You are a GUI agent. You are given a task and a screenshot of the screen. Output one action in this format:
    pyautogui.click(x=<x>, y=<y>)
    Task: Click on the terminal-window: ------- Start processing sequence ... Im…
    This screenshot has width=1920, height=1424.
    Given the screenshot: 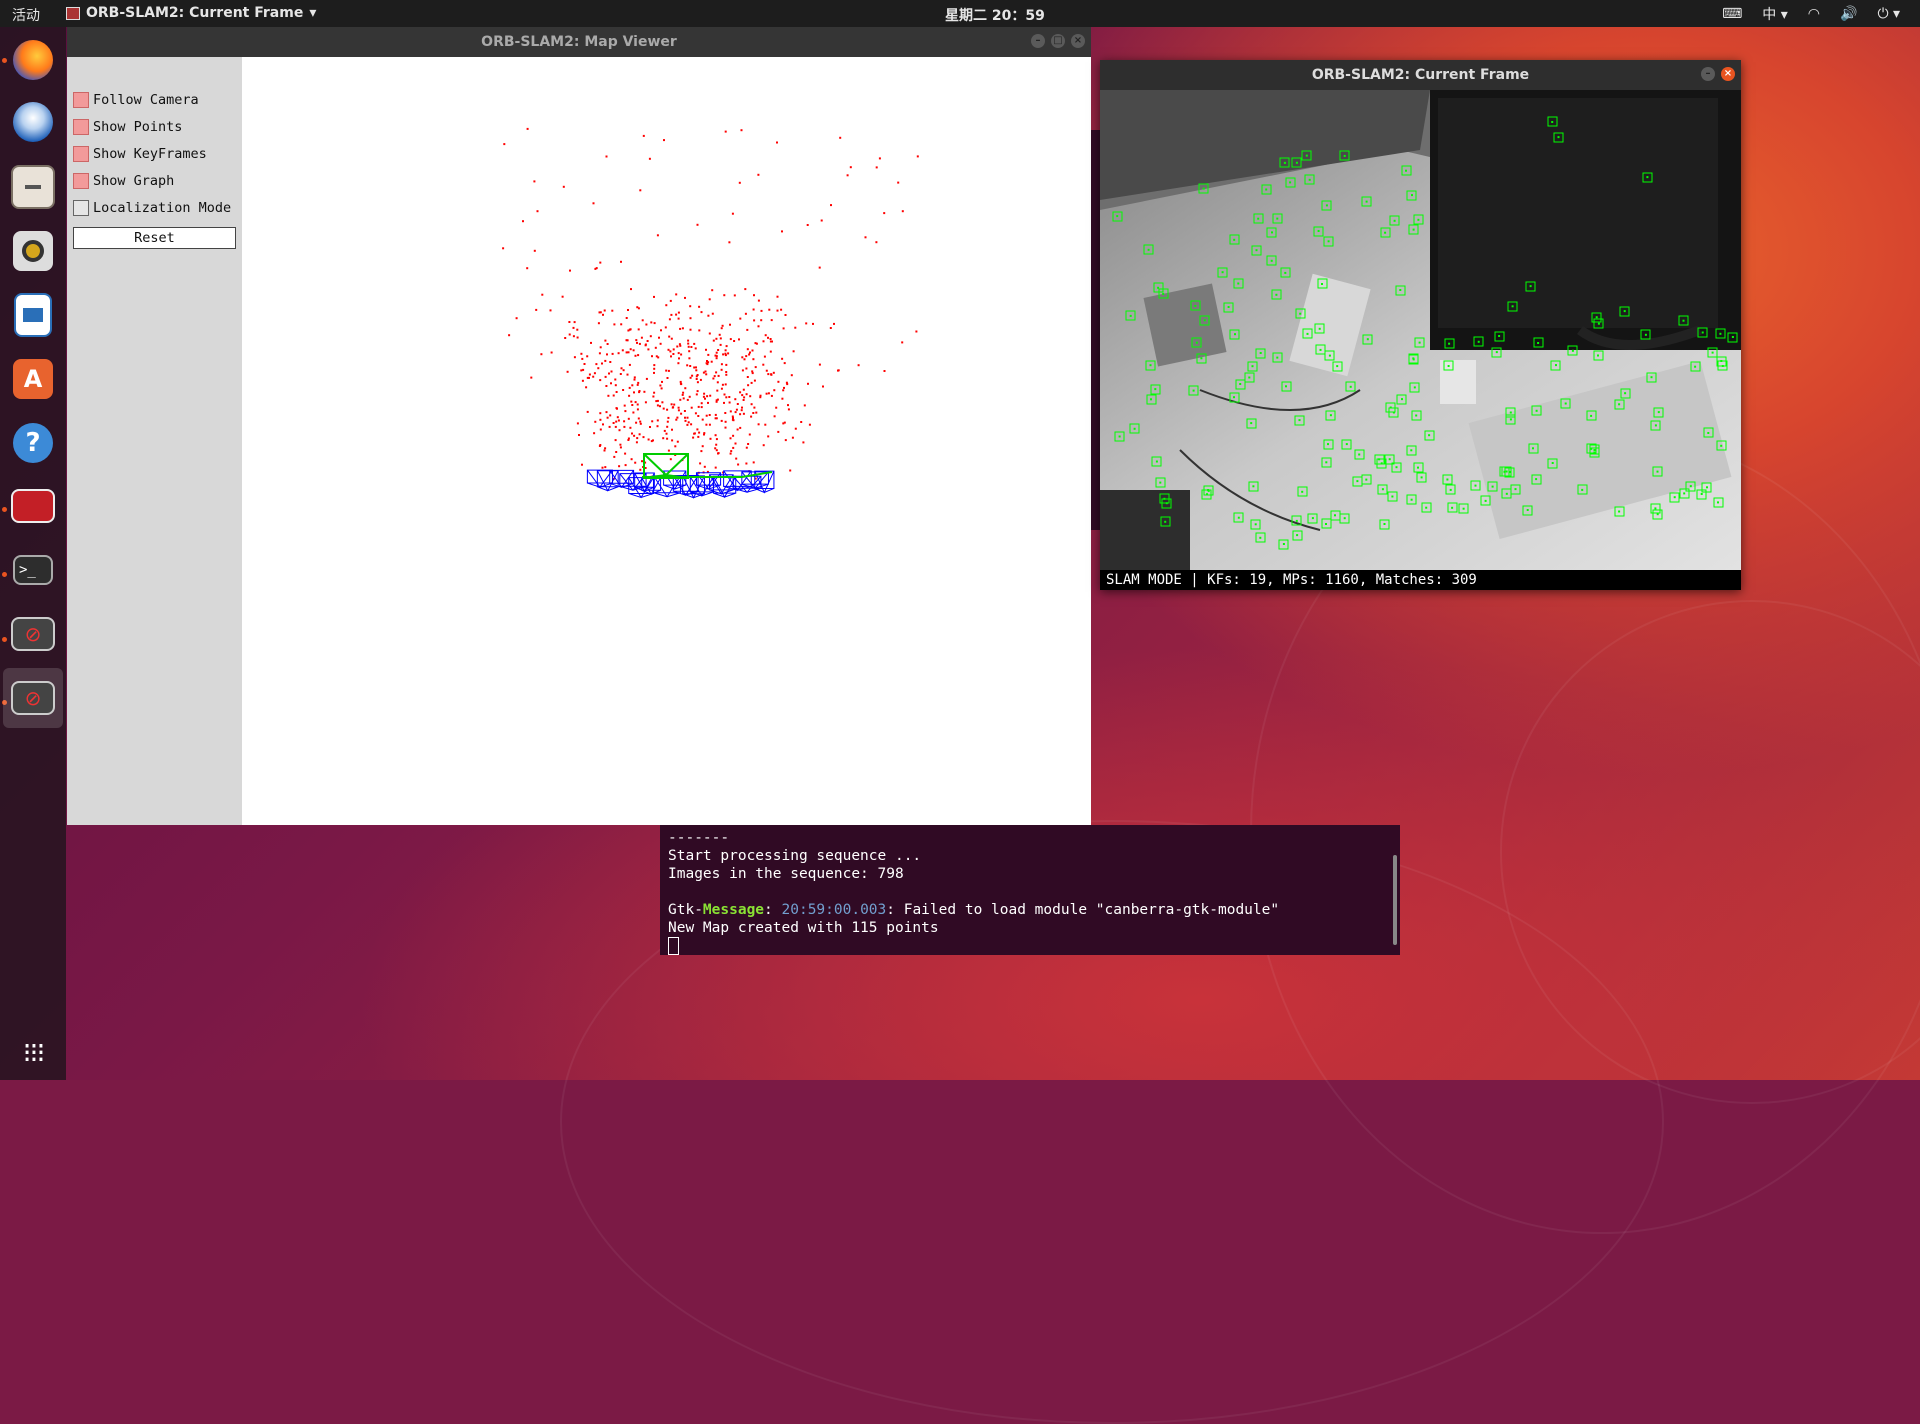 What is the action you would take?
    pyautogui.click(x=1030, y=890)
    